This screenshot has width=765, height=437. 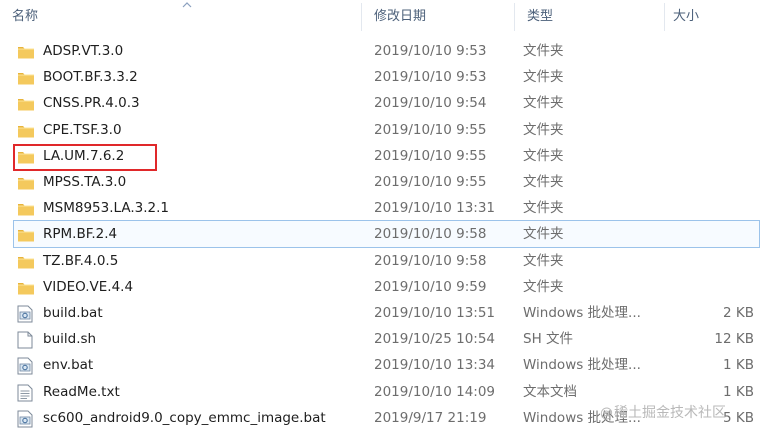 What do you see at coordinates (88, 286) in the screenshot?
I see `row-name: VIDEO.VE.4.4` at bounding box center [88, 286].